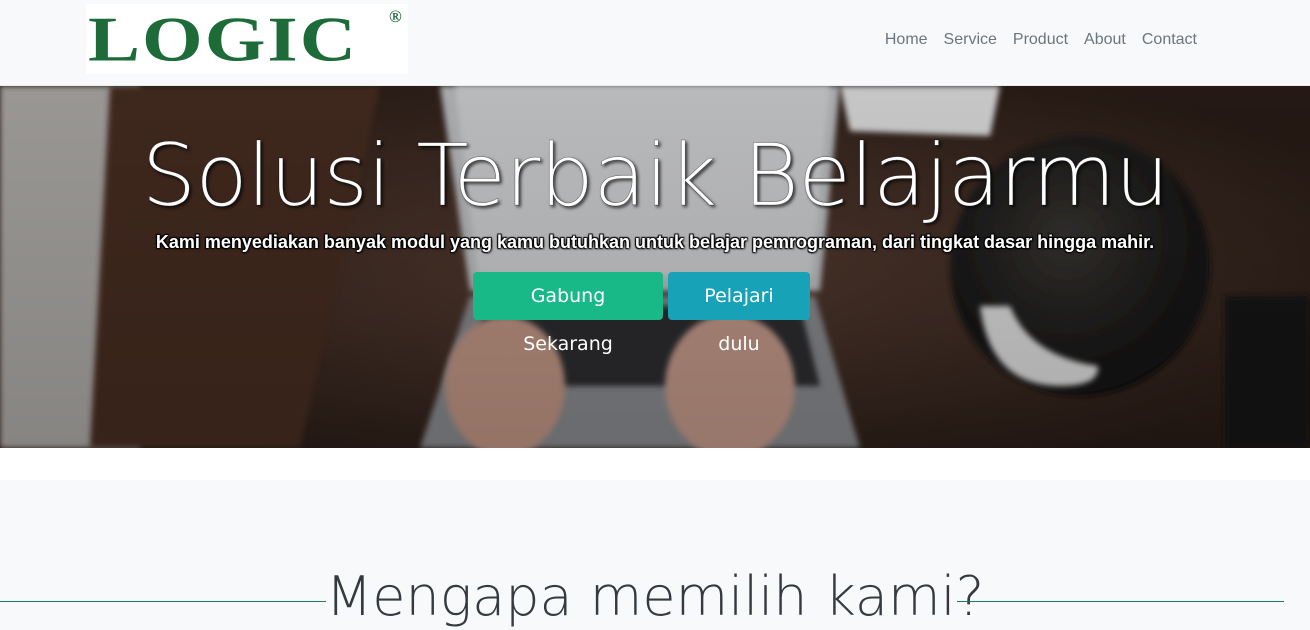 The width and height of the screenshot is (1310, 630). Describe the element at coordinates (1169, 40) in the screenshot. I see `nav-link-contact: Contact` at that location.